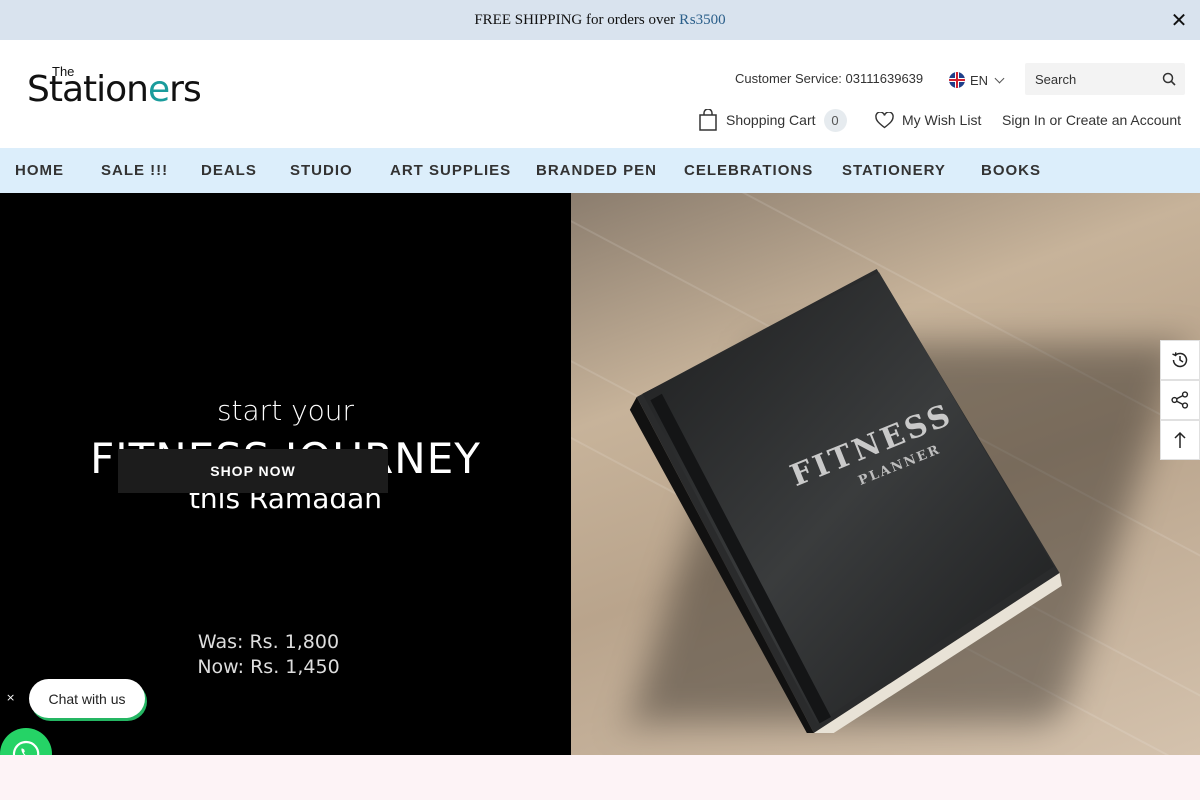  I want to click on nav-item-stationery: STATIONERY, so click(894, 170).